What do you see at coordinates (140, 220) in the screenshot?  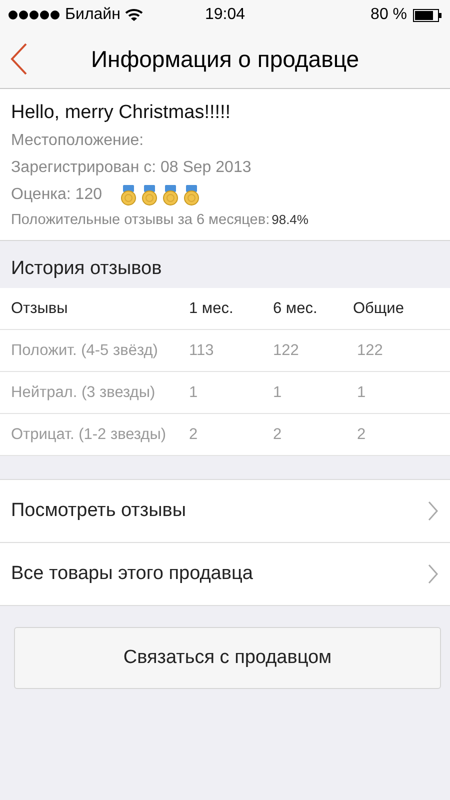 I see `positive-feedback-label: Положительные отзывы за 6 месяцев:` at bounding box center [140, 220].